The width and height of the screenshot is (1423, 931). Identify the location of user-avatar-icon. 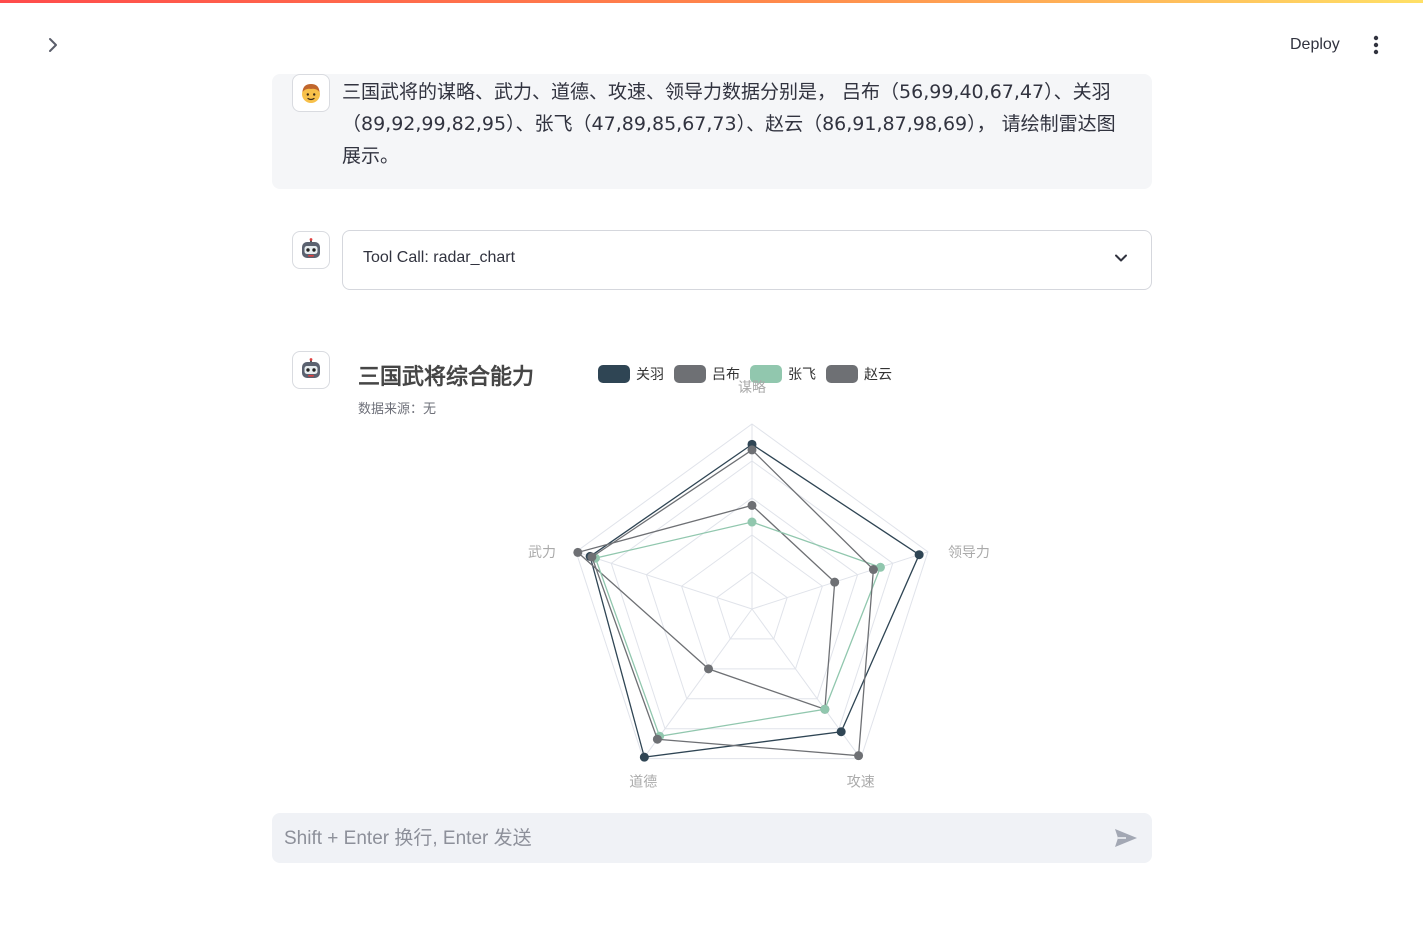
(311, 93).